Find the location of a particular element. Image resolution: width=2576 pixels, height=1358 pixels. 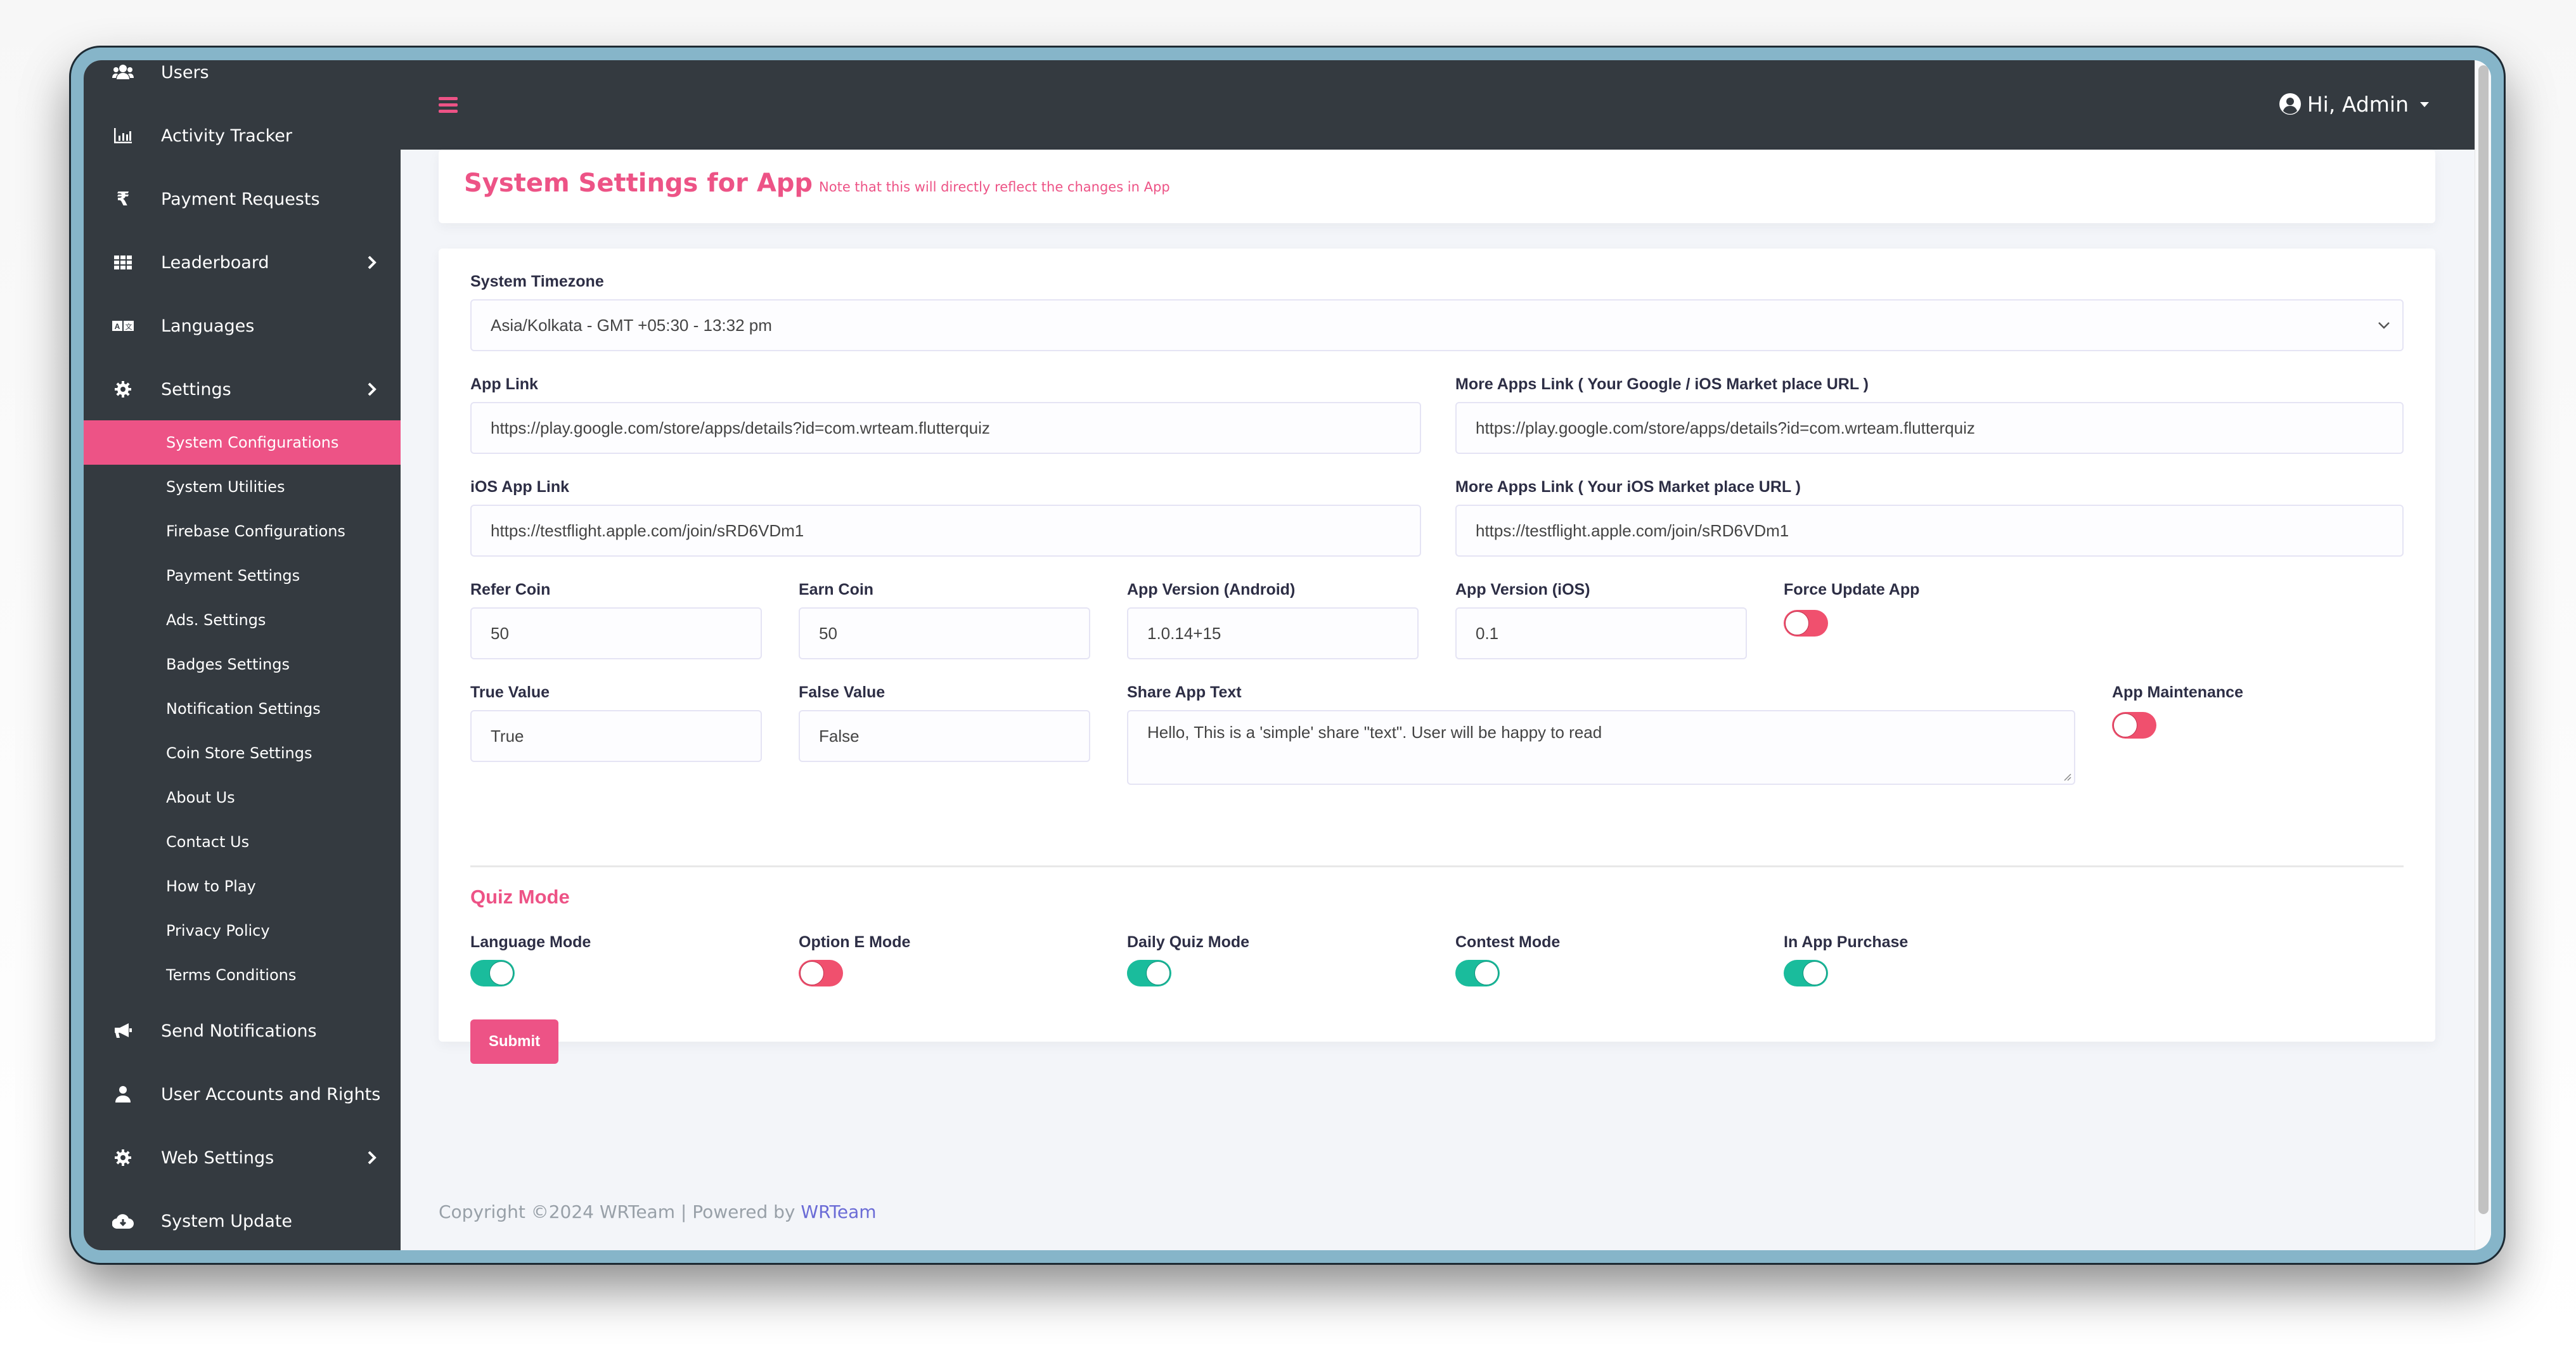

sidebar-subitem-system-configurations: System Configurations is located at coordinates (242, 442).